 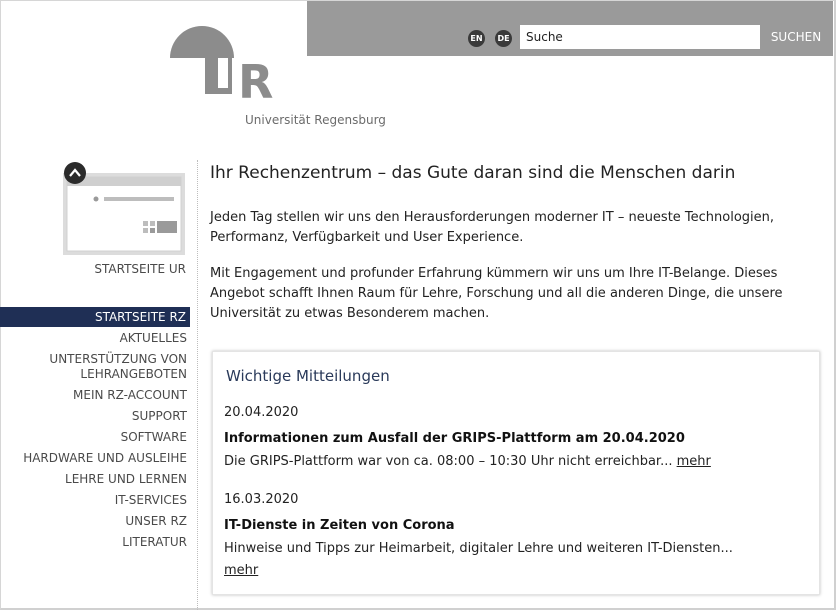 I want to click on sidebar-item-it-services: IT-SERVICES, so click(x=95, y=500).